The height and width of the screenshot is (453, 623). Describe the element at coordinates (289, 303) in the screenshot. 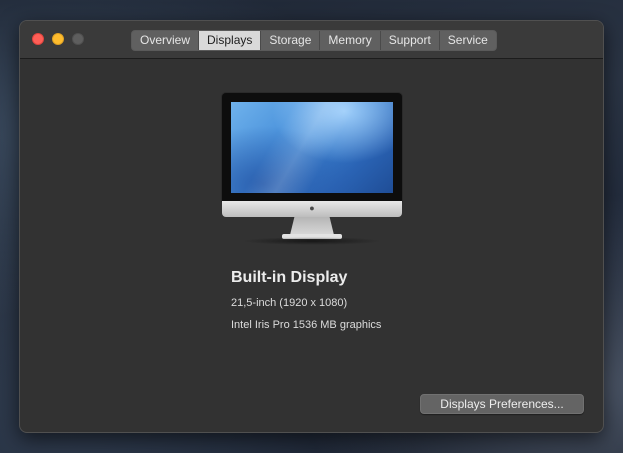

I see `display-size-resolution: 21,5-inch (1920 x 1080)` at that location.